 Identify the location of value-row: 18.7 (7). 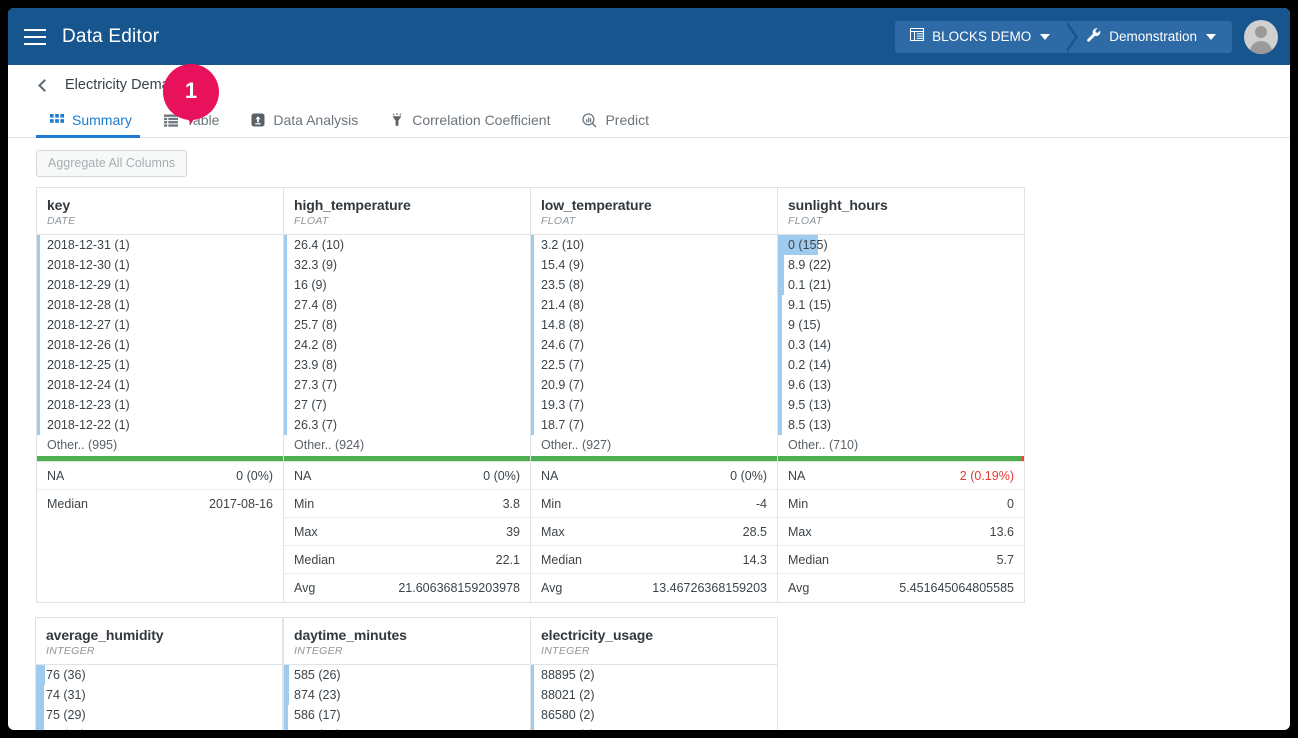
(654, 425).